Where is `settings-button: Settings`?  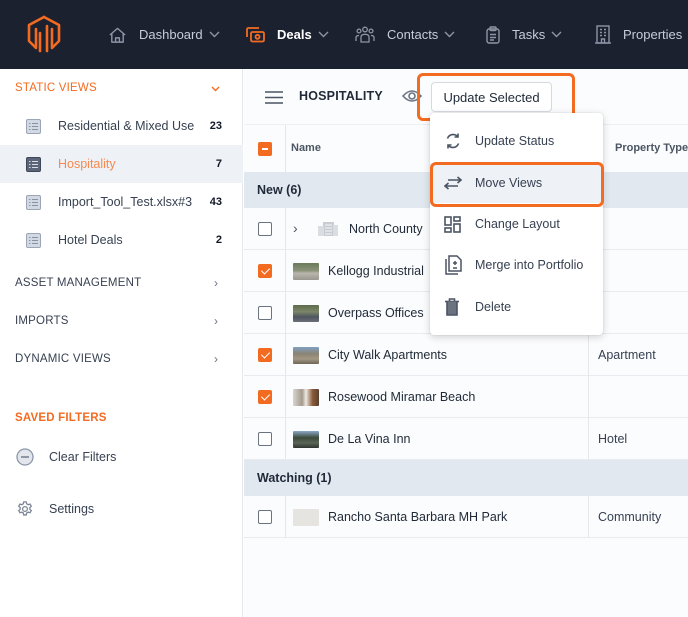
settings-button: Settings is located at coordinates (55, 509).